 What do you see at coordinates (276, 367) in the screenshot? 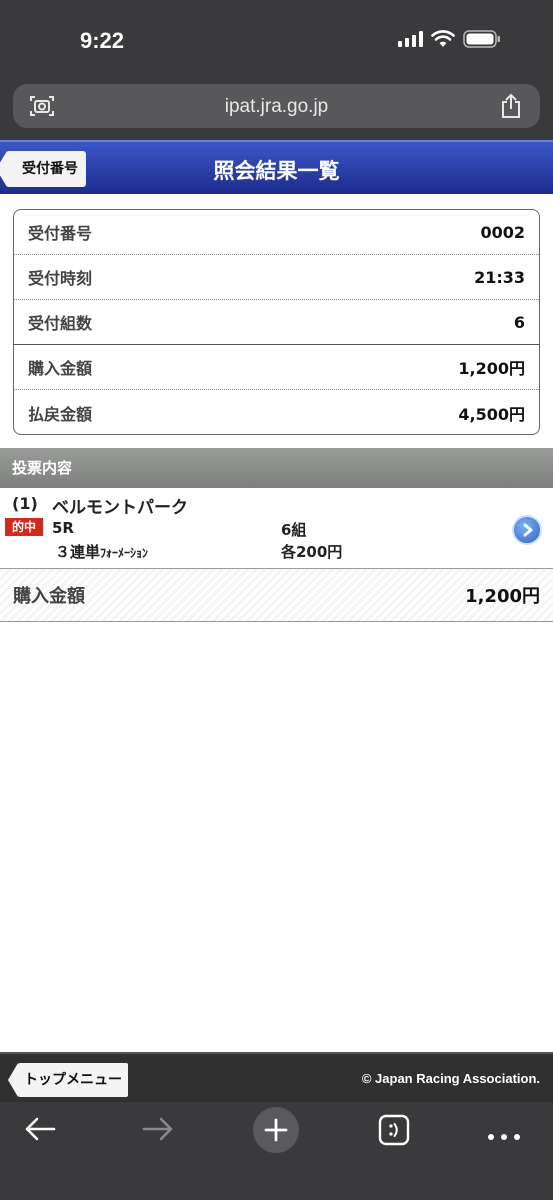
I see `summary-row-purchase-amount: 購入金額 1,200円` at bounding box center [276, 367].